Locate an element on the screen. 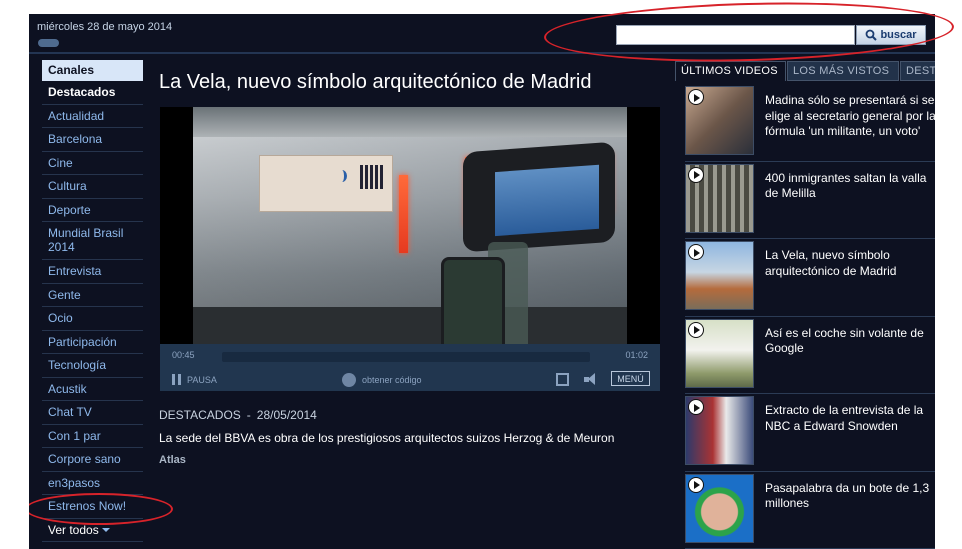 The image size is (962, 549). wifi-icon is located at coordinates (342, 176).